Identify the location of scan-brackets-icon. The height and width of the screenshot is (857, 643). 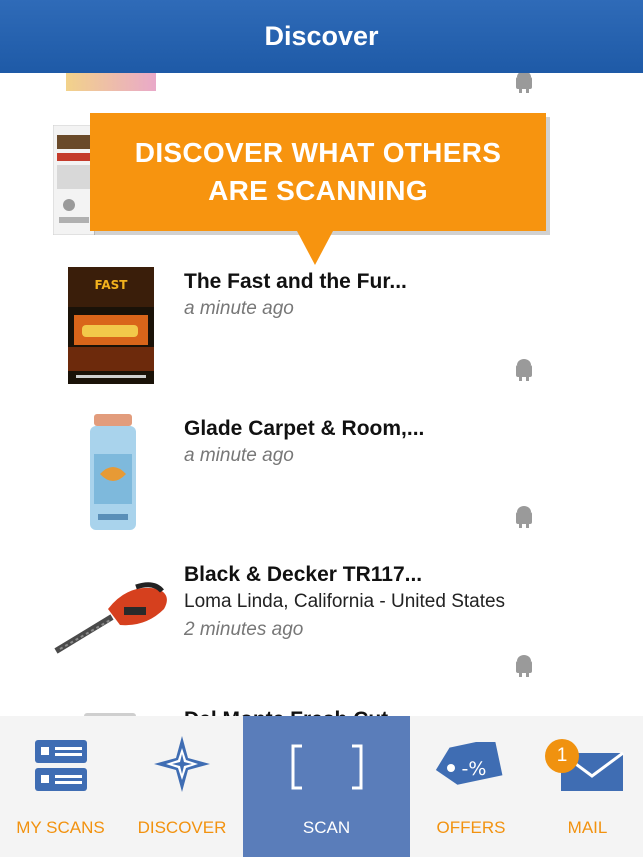
(327, 767).